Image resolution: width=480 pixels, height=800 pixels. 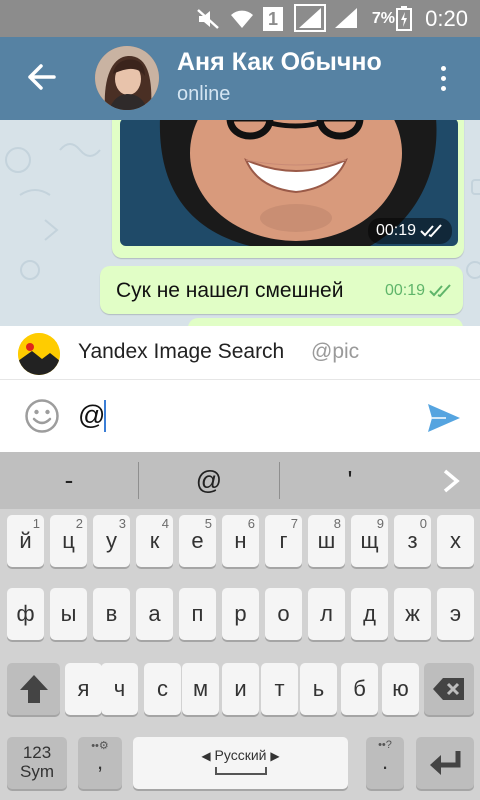 I want to click on arrow-left-icon, so click(x=42, y=77).